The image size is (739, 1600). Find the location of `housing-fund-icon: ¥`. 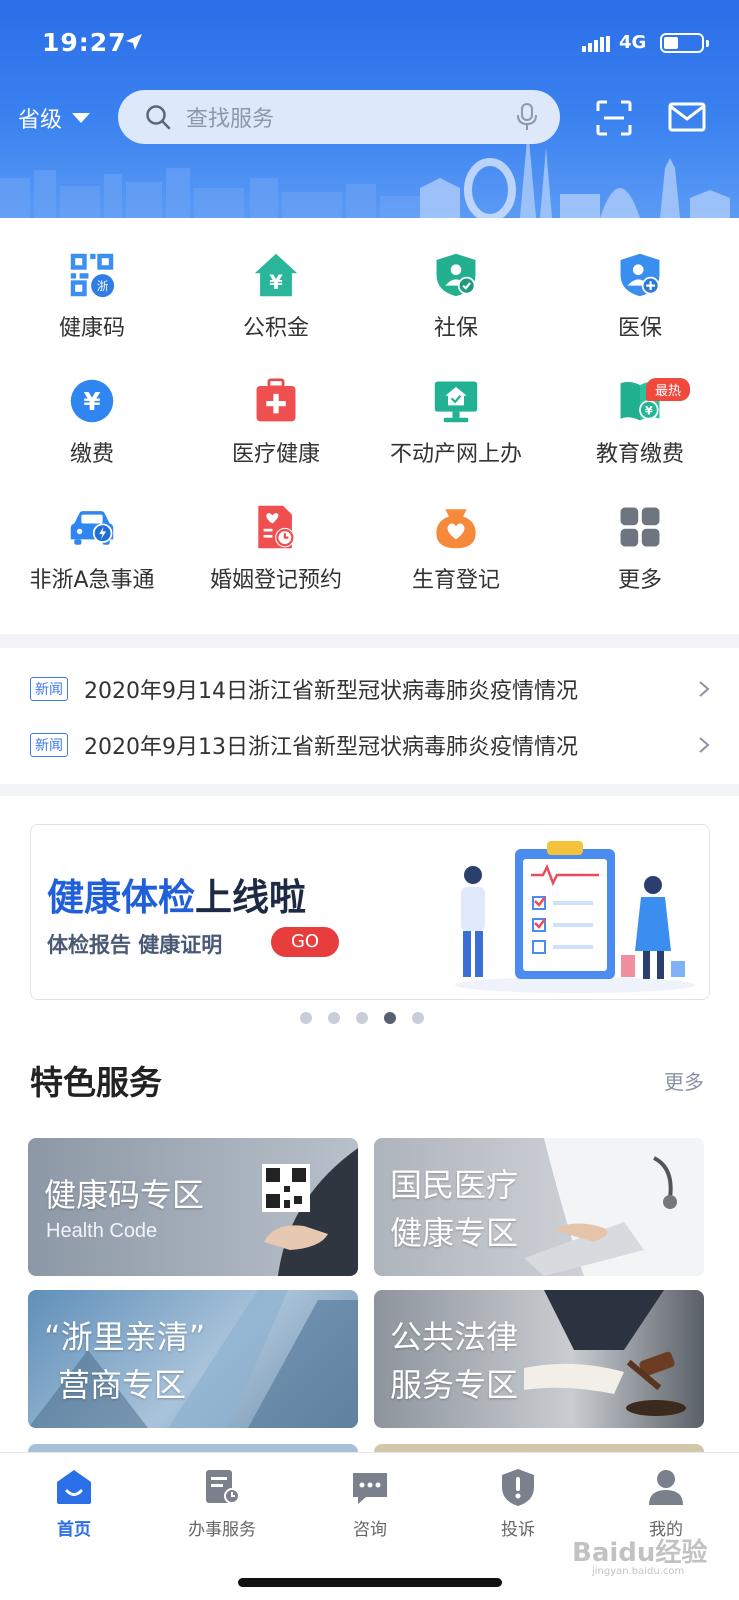

housing-fund-icon: ¥ is located at coordinates (276, 275).